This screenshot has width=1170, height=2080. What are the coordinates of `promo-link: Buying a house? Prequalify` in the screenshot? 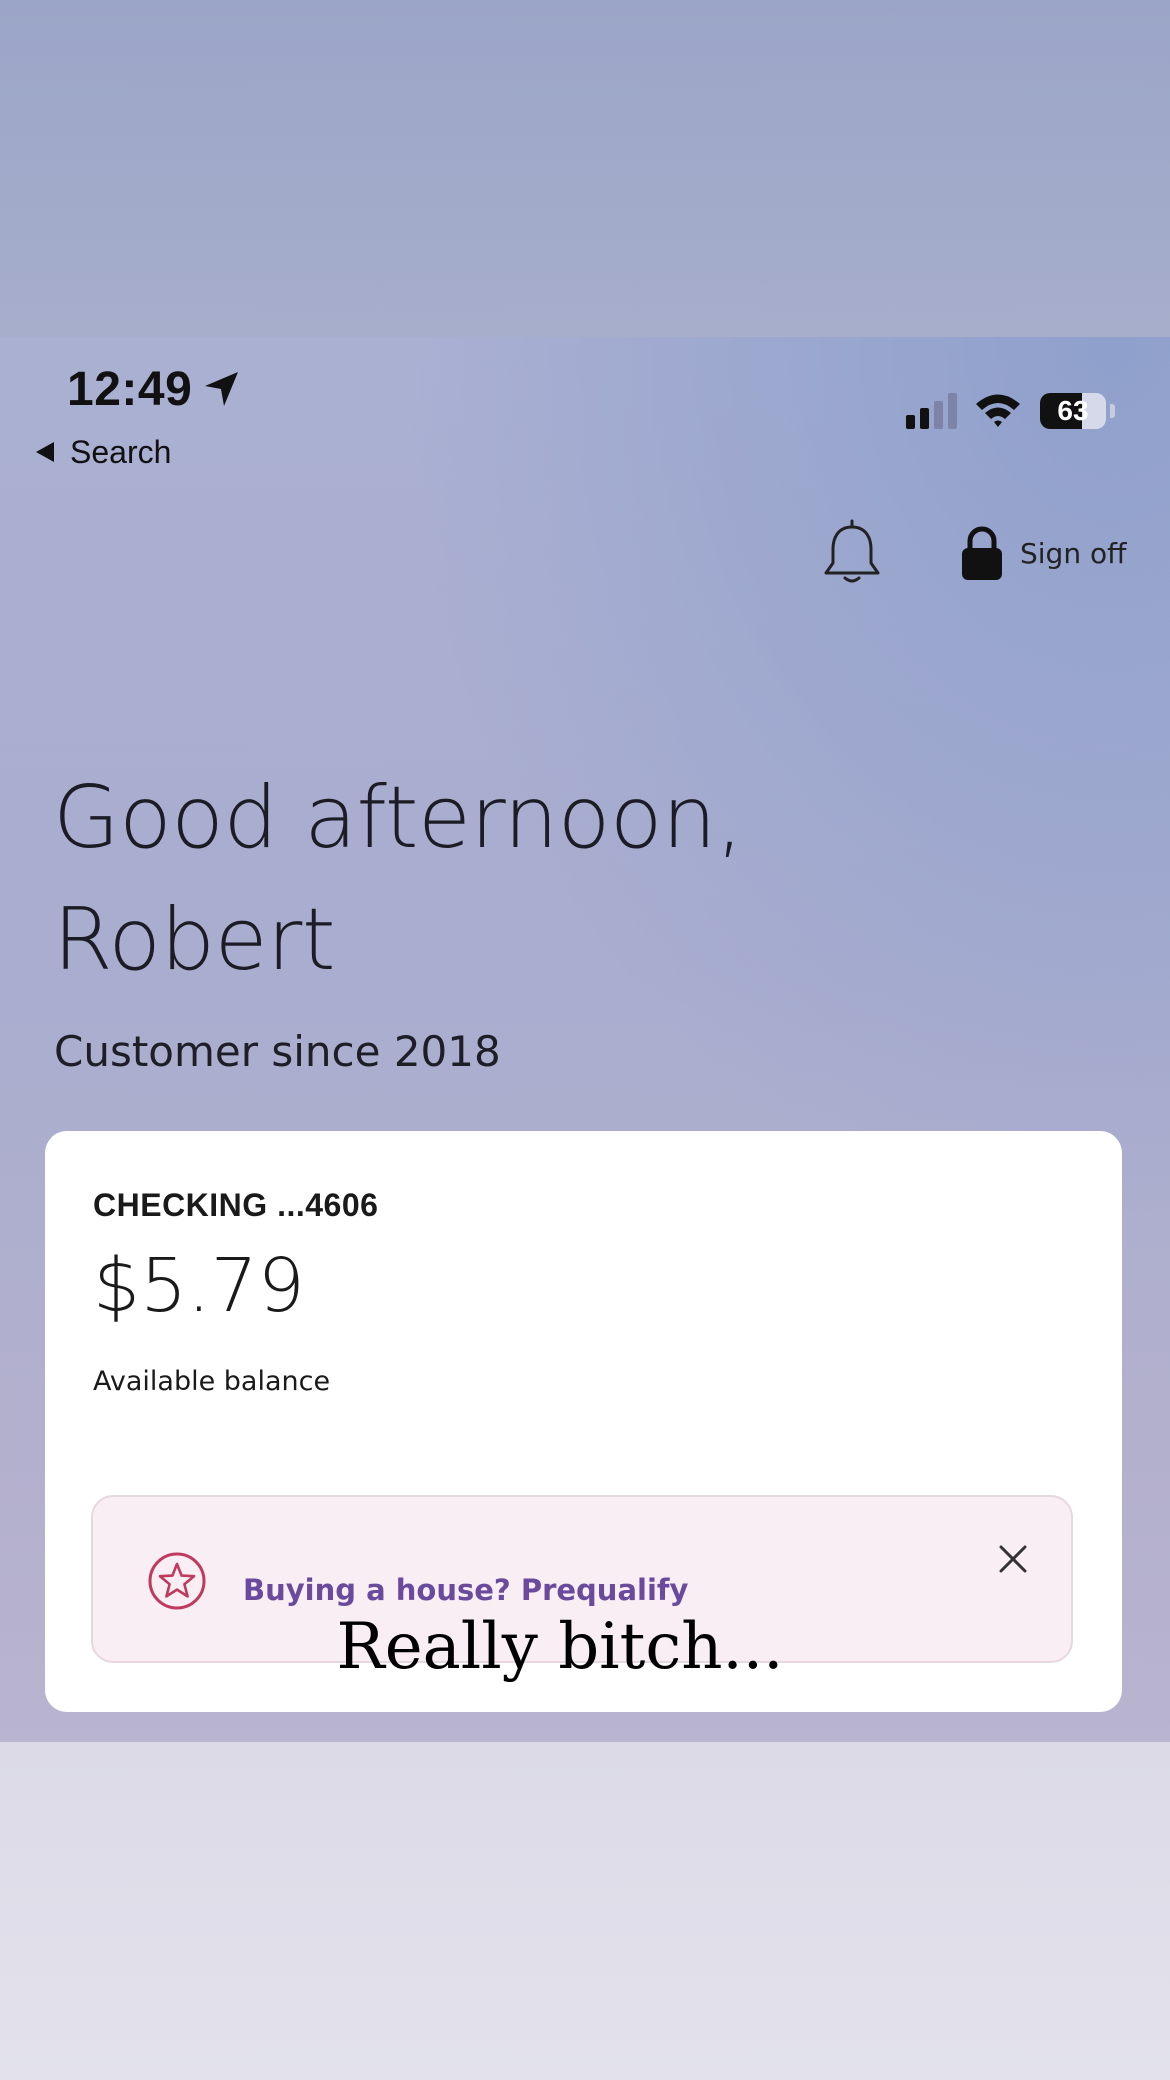 It's located at (465, 1590).